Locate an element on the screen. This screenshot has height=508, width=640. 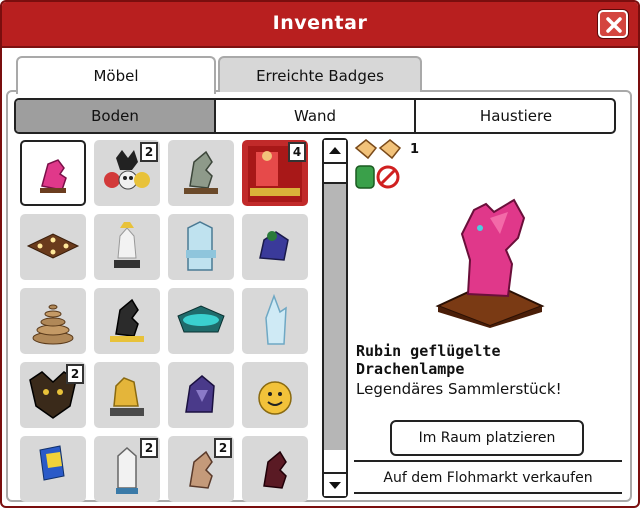
item-permissions is located at coordinates (380, 166).